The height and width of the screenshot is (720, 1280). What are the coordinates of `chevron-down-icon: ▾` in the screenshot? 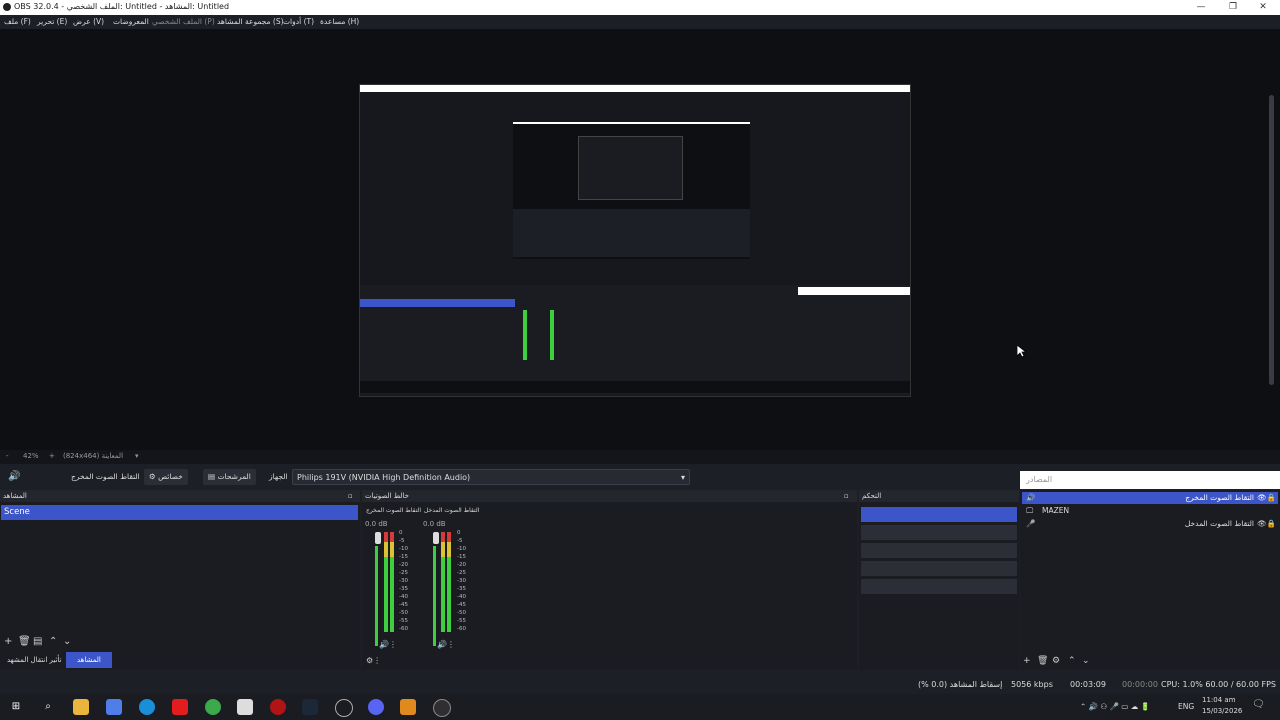 It's located at (682, 477).